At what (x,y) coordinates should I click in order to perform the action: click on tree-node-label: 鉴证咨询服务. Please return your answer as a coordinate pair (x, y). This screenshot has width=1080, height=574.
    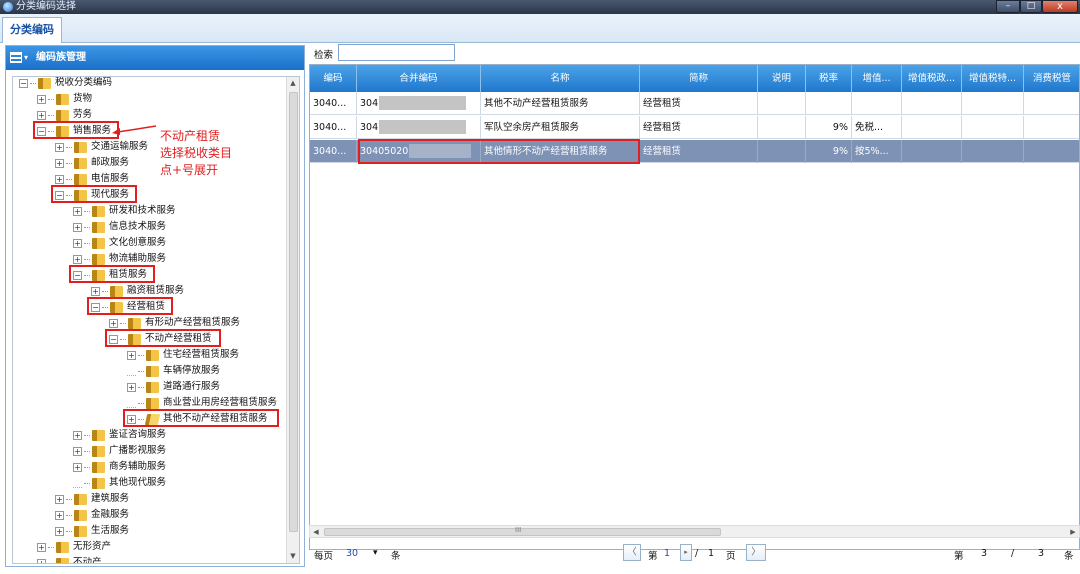
    Looking at the image, I should click on (138, 434).